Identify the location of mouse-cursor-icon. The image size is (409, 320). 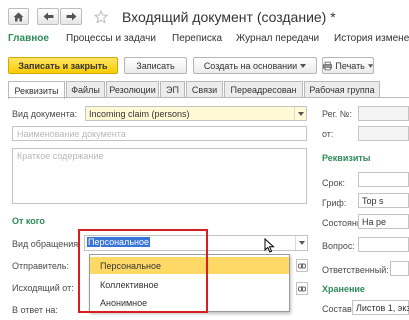
(269, 245).